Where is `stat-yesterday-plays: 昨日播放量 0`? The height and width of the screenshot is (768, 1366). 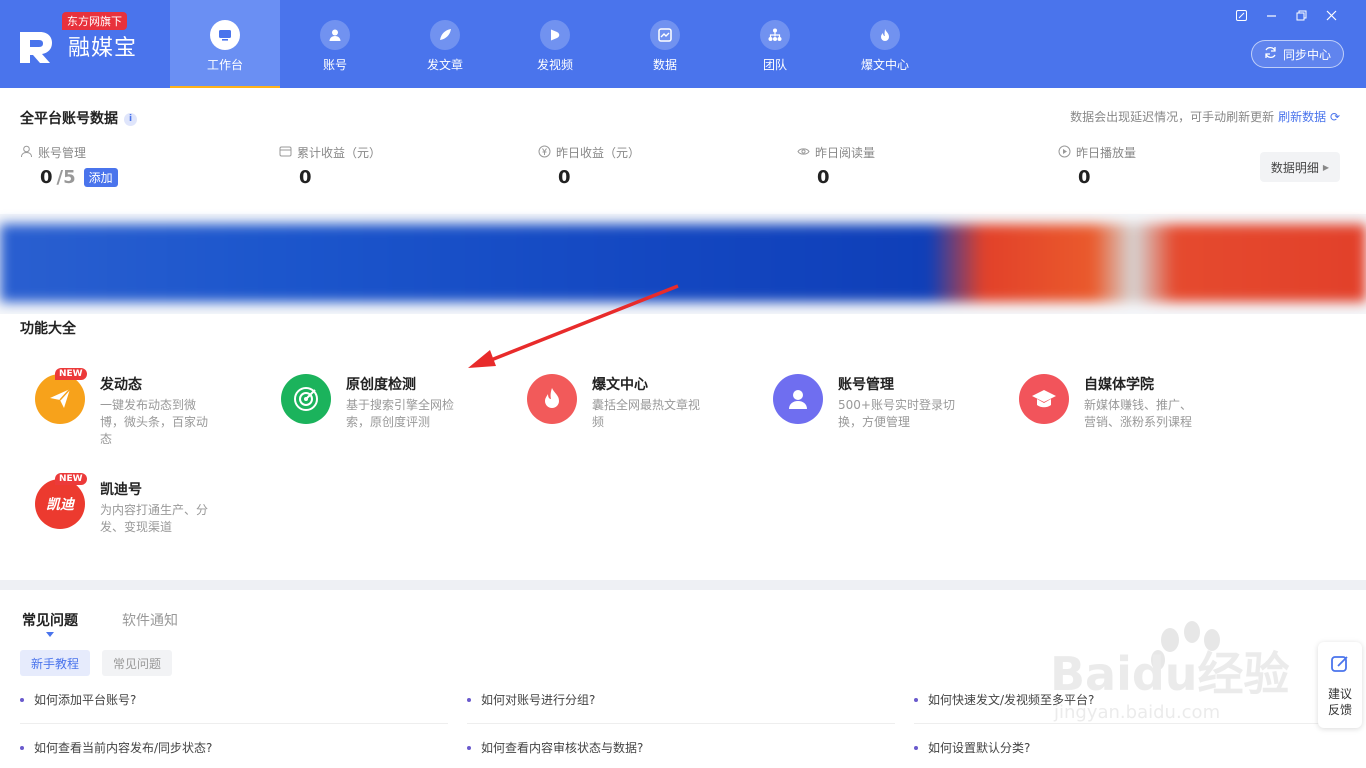 stat-yesterday-plays: 昨日播放量 0 is located at coordinates (1097, 166).